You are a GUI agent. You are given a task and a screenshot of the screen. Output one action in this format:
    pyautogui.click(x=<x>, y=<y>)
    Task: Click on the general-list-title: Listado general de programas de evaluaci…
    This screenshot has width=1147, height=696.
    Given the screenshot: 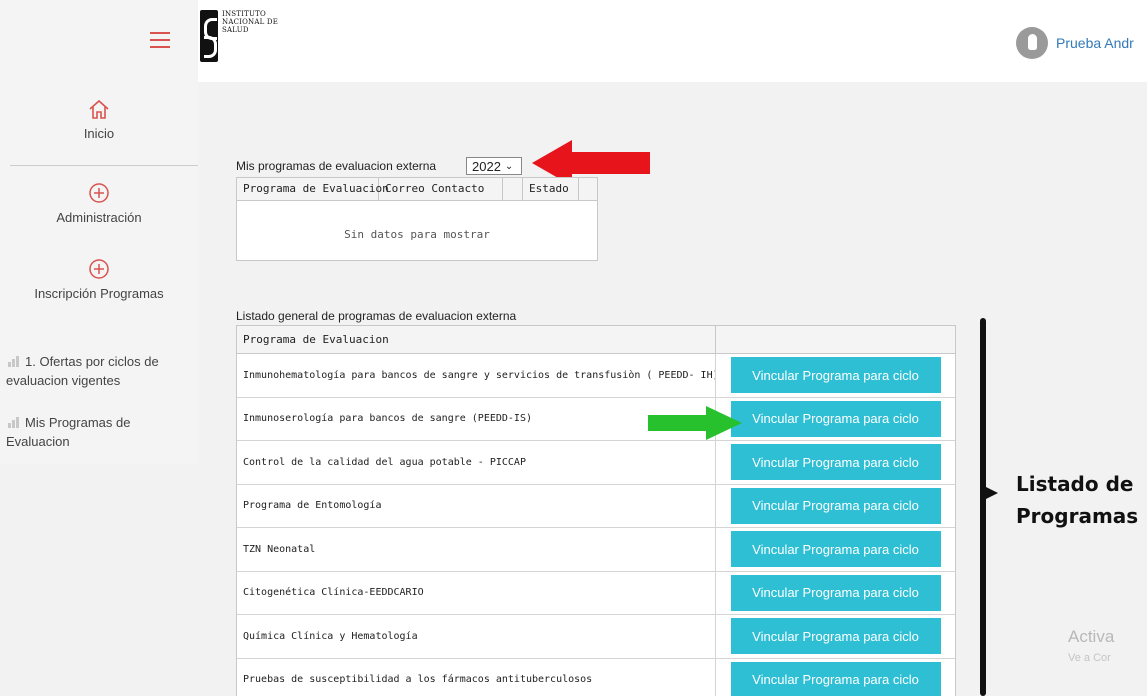 What is the action you would take?
    pyautogui.click(x=376, y=316)
    